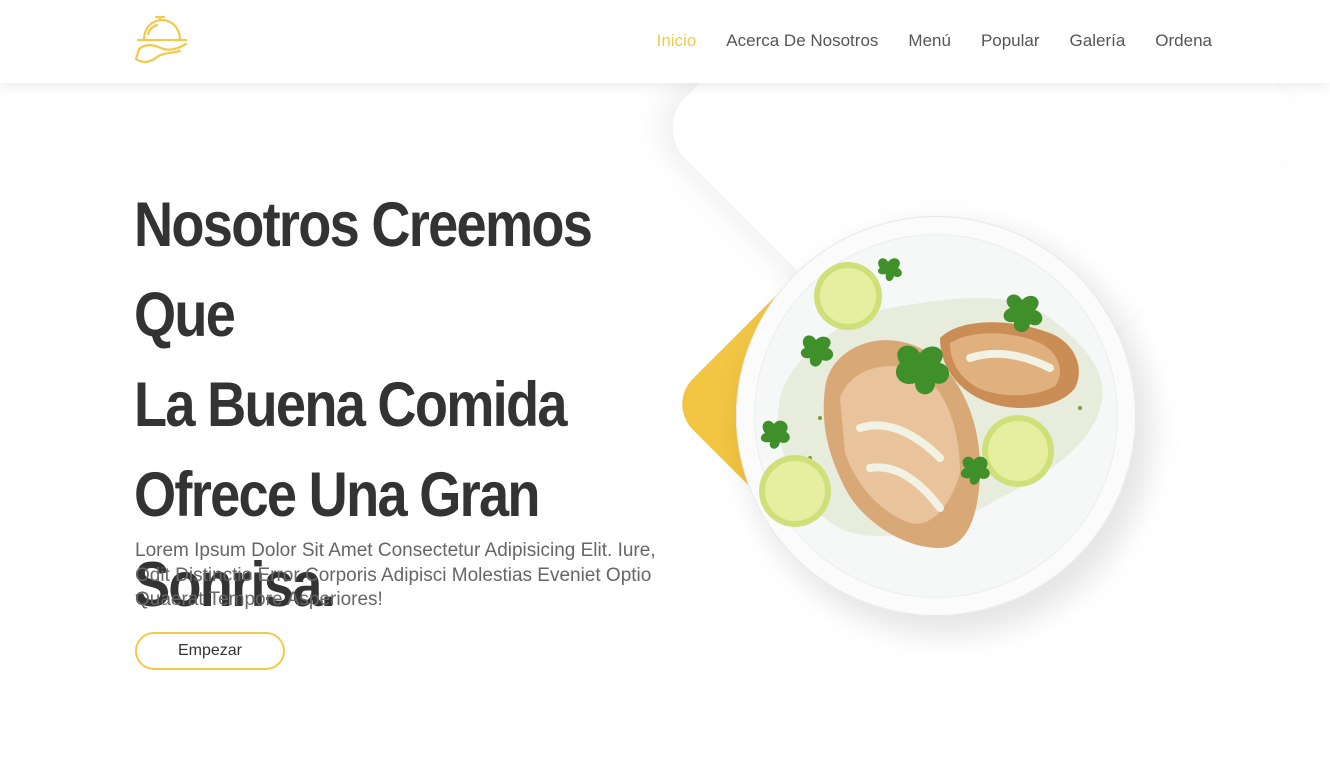 The image size is (1330, 768). I want to click on nav-item-acerca: Acerca De Nosotros, so click(802, 41).